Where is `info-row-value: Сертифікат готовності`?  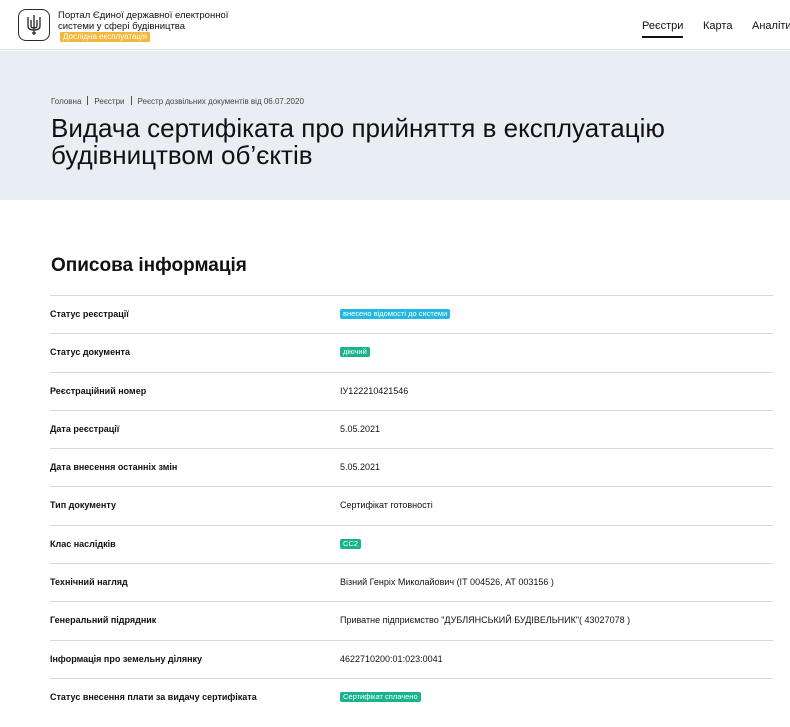 info-row-value: Сертифікат готовності is located at coordinates (386, 505).